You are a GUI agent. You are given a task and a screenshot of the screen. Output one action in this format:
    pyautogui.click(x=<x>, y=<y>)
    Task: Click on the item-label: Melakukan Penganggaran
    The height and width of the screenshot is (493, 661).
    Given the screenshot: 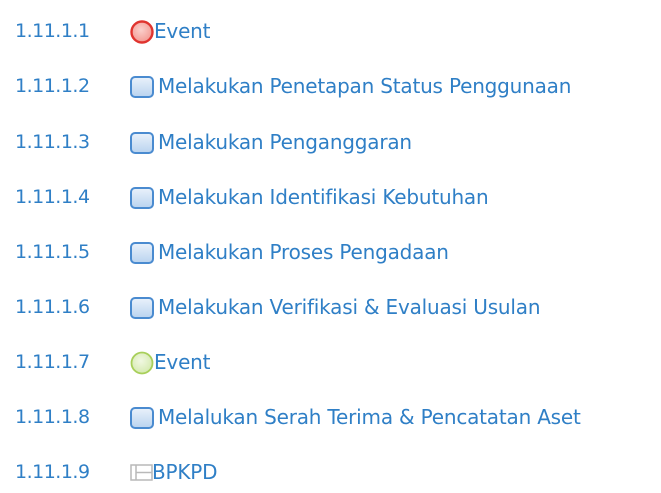 What is the action you would take?
    pyautogui.click(x=285, y=142)
    